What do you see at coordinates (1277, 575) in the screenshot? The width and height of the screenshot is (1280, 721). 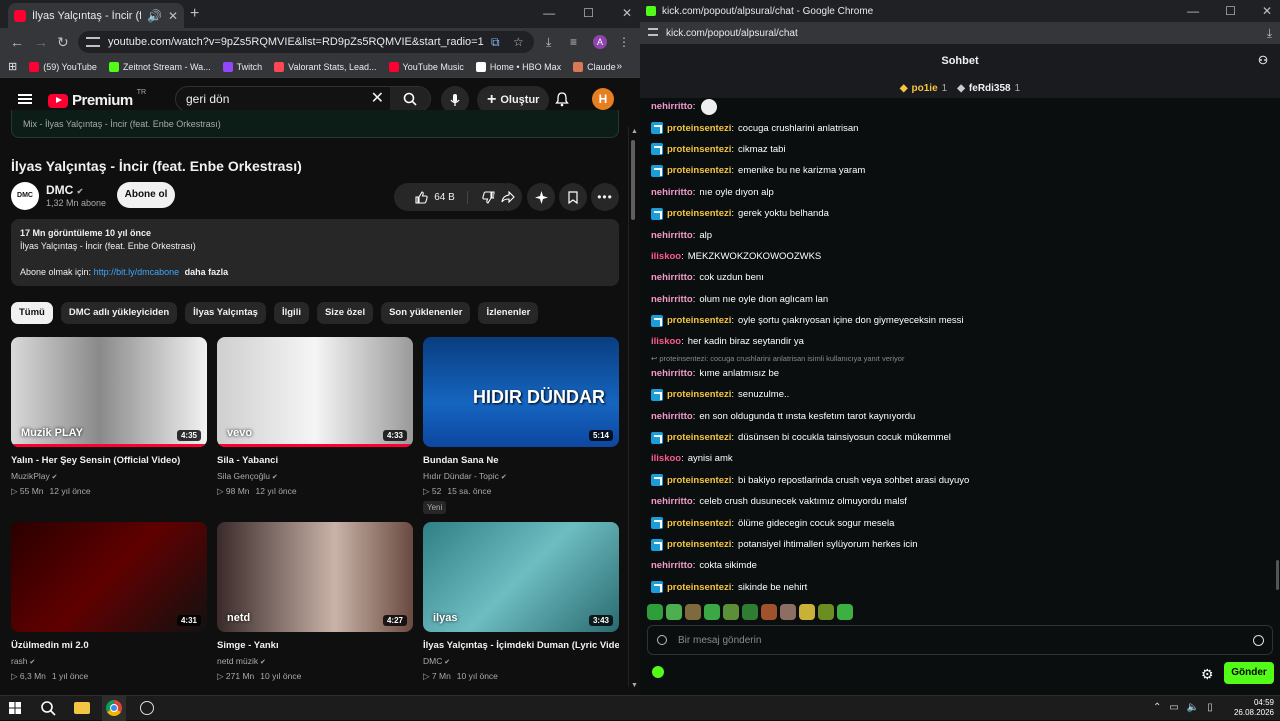 I see `chat-scrollbar` at bounding box center [1277, 575].